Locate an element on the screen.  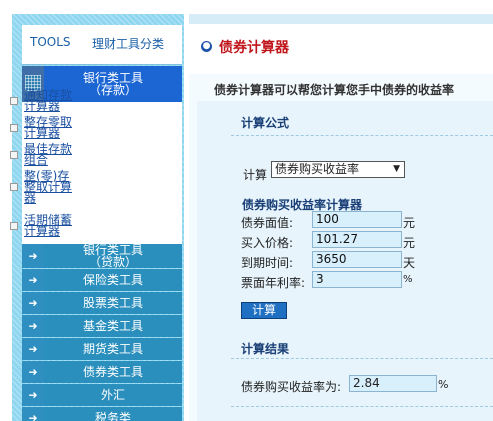
sub-item-best-deposit-combo: 最佳存款 组合 is located at coordinates (57, 154).